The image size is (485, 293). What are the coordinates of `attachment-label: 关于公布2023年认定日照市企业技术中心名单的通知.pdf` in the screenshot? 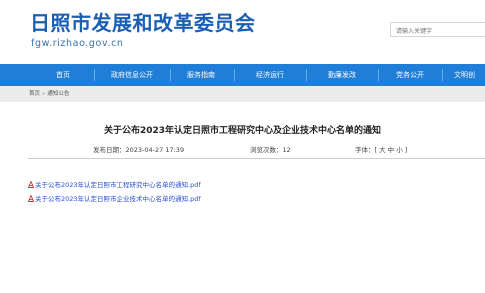 It's located at (118, 199).